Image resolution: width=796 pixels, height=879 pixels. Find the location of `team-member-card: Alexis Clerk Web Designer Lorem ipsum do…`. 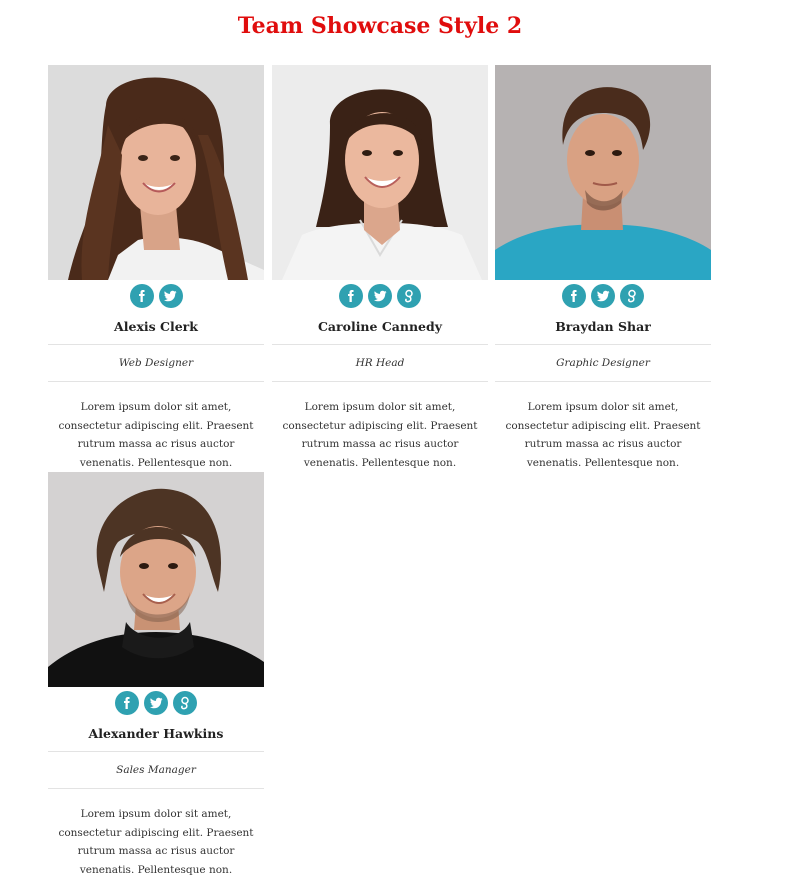

team-member-card: Alexis Clerk Web Designer Lorem ipsum do… is located at coordinates (156, 268).